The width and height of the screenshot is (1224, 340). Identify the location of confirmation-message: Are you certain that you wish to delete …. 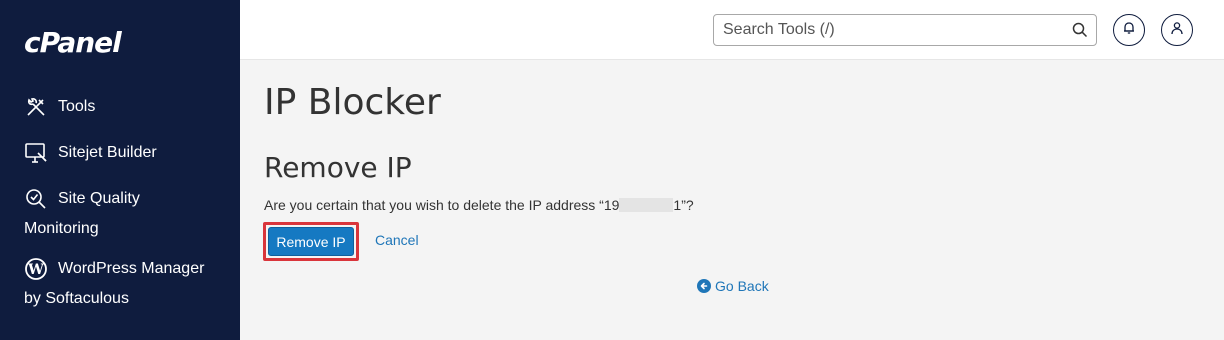
(479, 205).